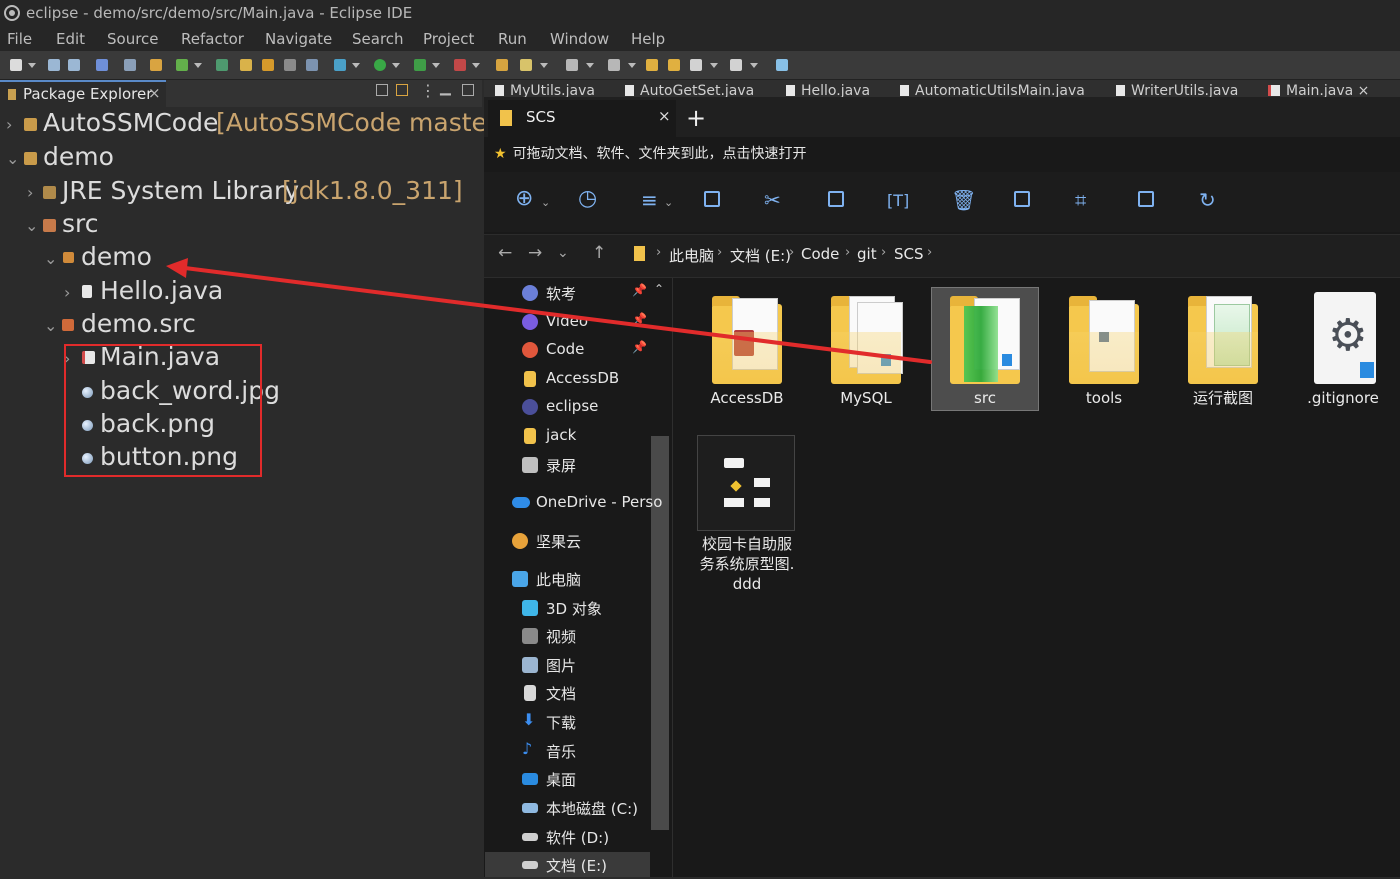 The image size is (1400, 879). What do you see at coordinates (549, 311) in the screenshot?
I see `annotation-arrow` at bounding box center [549, 311].